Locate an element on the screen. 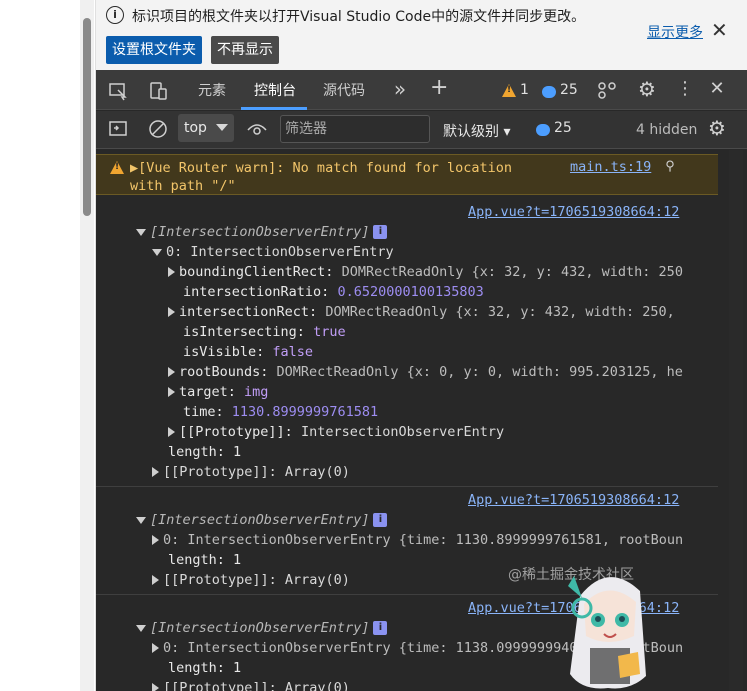 The width and height of the screenshot is (747, 691). more-tabs-icon: » is located at coordinates (400, 89).